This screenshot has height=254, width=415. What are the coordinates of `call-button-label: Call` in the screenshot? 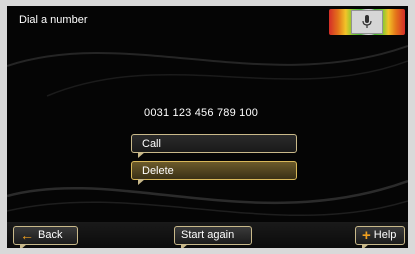 It's located at (151, 144).